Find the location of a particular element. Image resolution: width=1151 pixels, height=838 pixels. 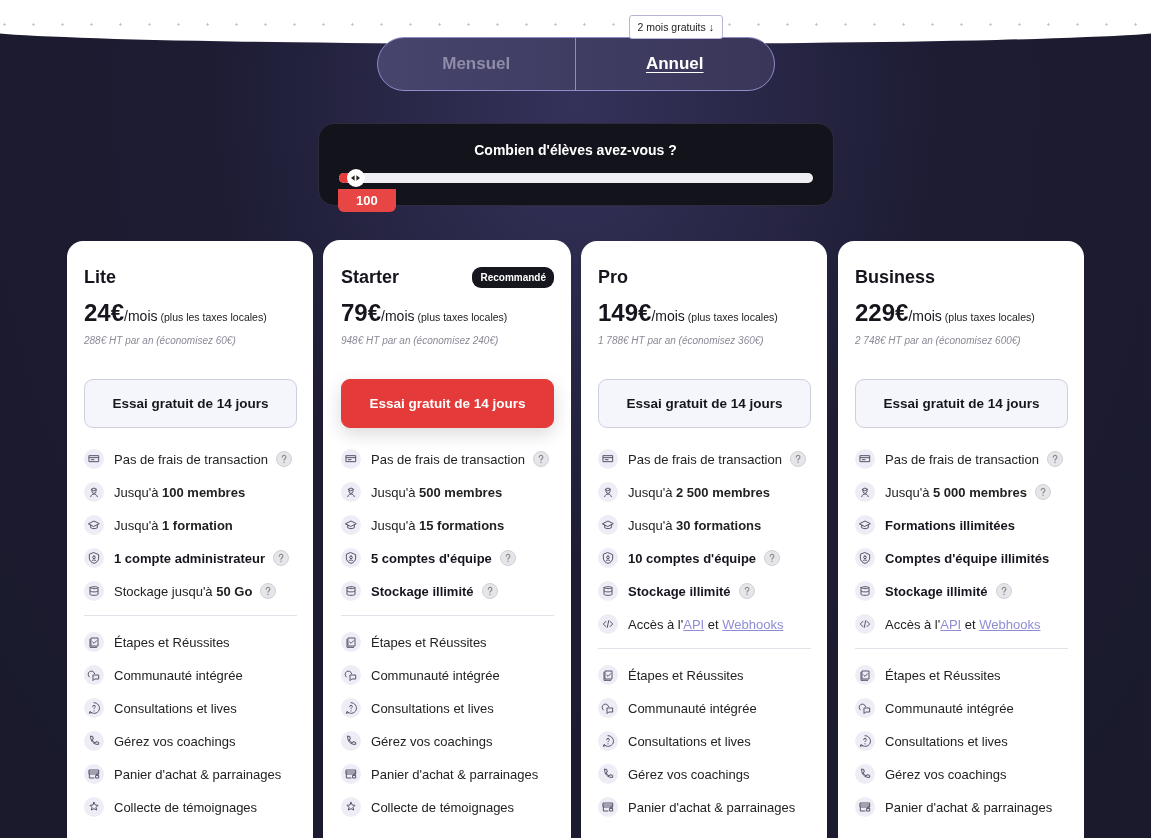

feature-text: Jusqu'à 2 500 membres is located at coordinates (699, 492).